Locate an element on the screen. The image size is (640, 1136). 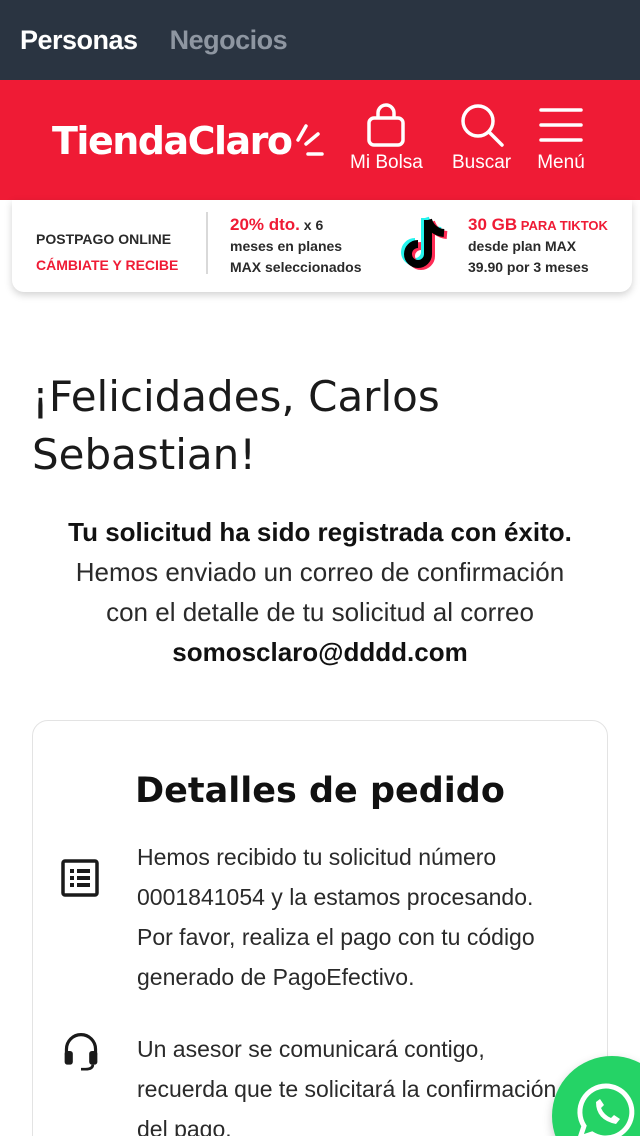
detail-line: generado de PagoEfectivo. is located at coordinates (276, 977).